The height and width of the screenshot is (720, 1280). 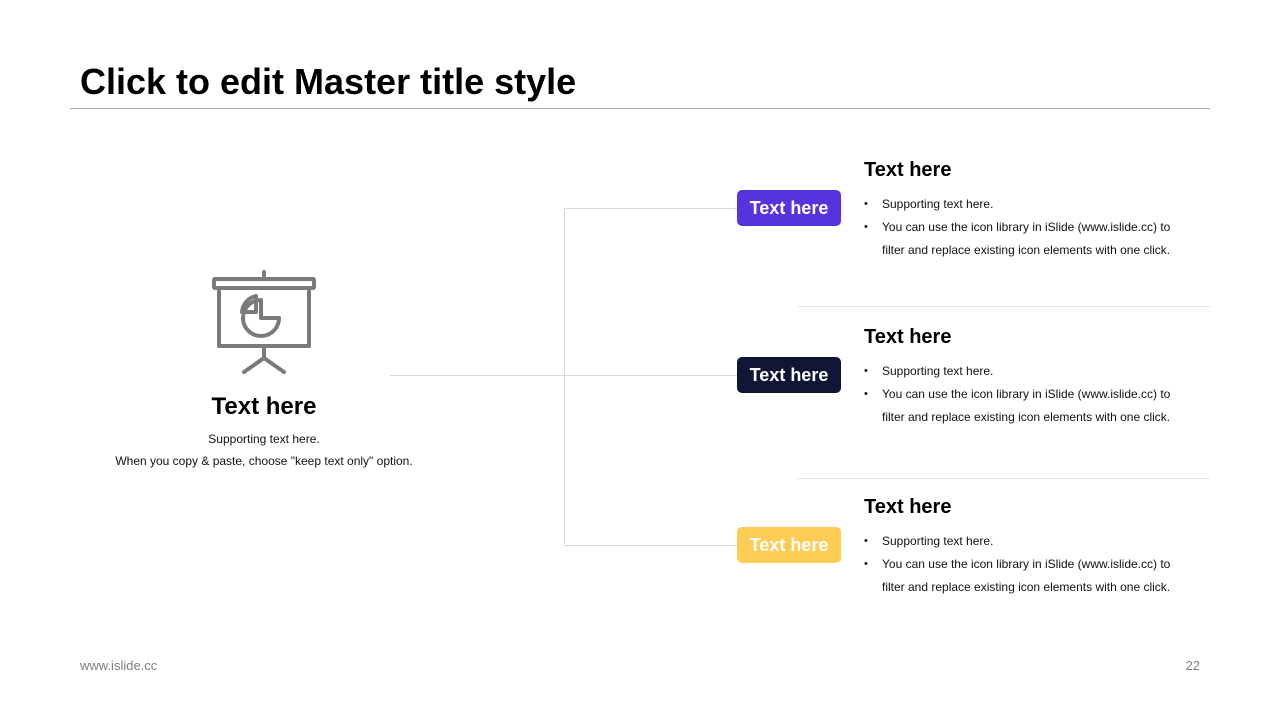 I want to click on item-1-heading: Text here, so click(x=1037, y=170).